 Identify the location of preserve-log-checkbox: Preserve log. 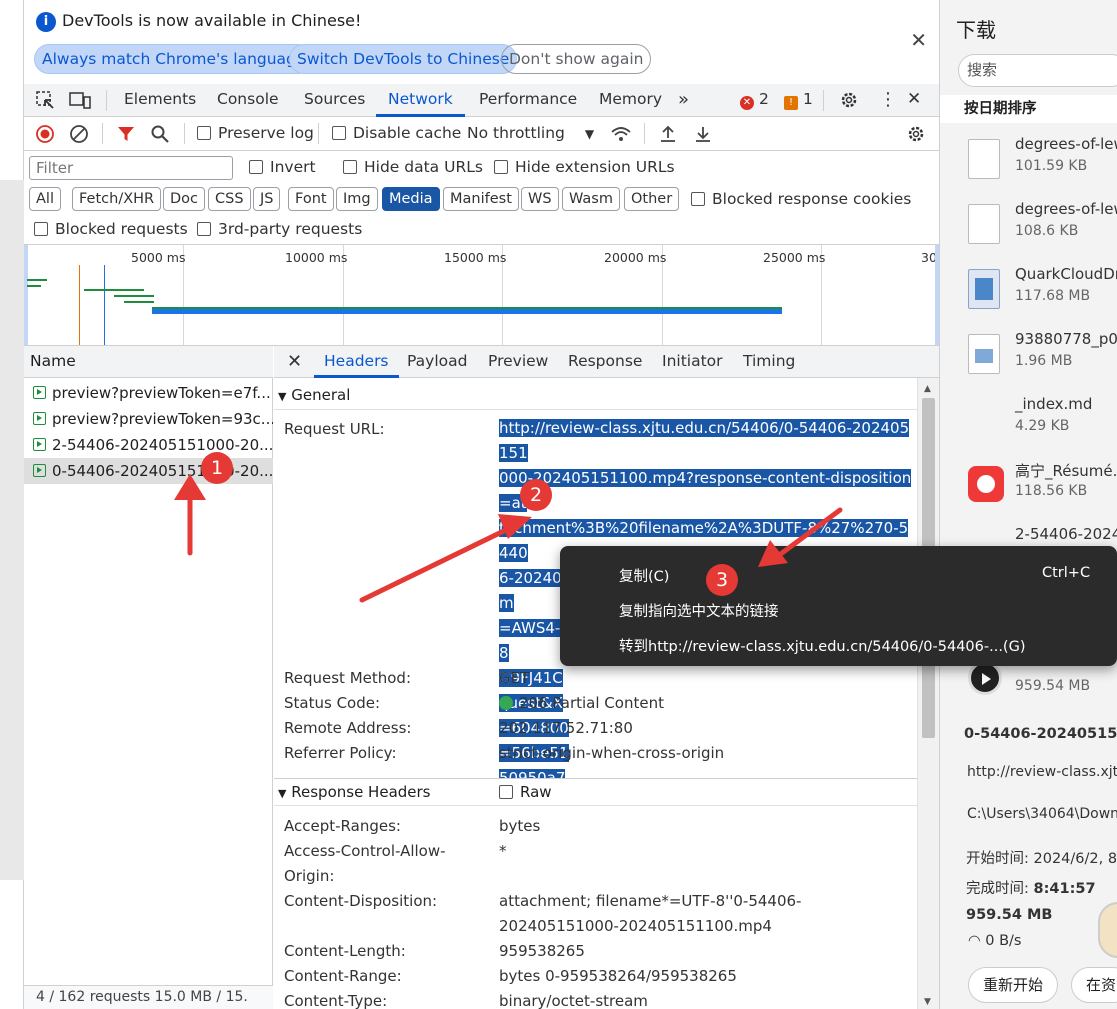
(255, 133).